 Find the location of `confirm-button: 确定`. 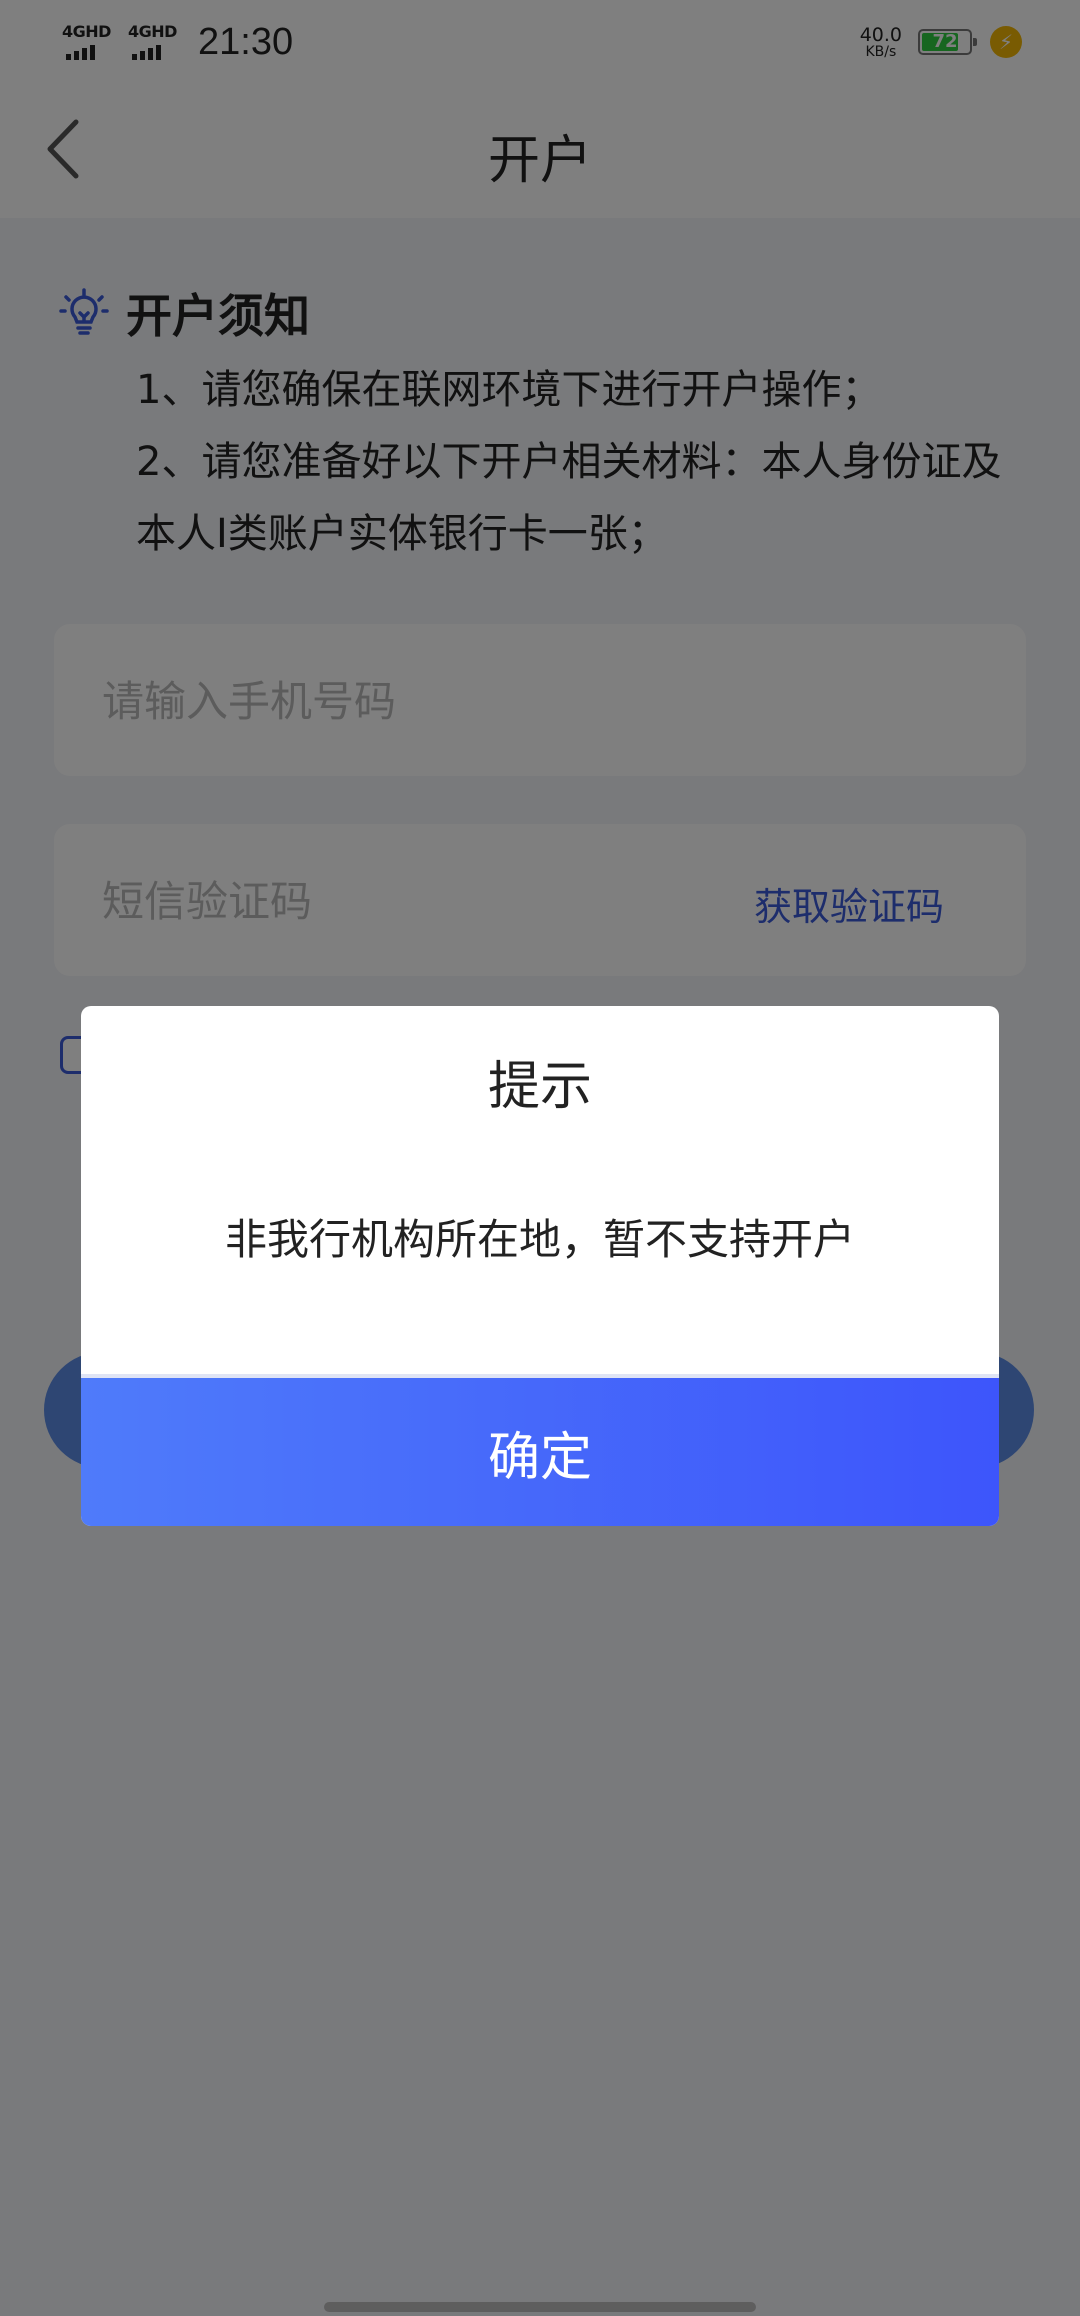

confirm-button: 确定 is located at coordinates (540, 1450).